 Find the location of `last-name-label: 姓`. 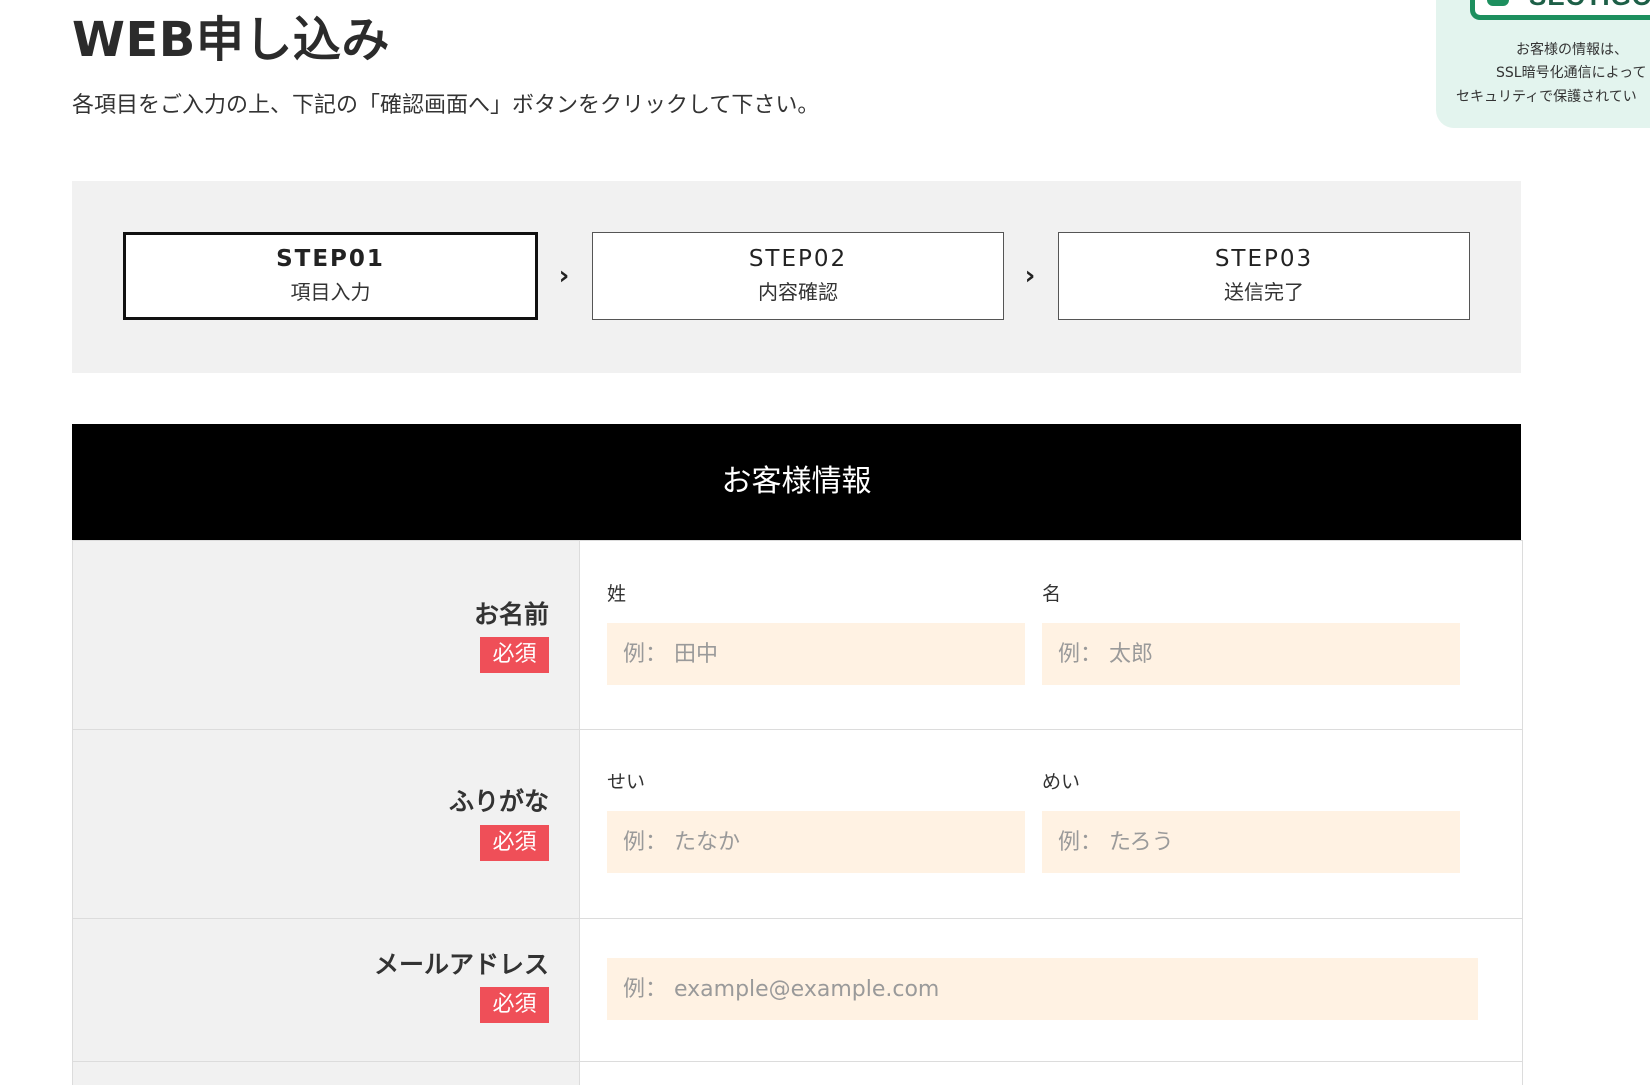

last-name-label: 姓 is located at coordinates (617, 594).